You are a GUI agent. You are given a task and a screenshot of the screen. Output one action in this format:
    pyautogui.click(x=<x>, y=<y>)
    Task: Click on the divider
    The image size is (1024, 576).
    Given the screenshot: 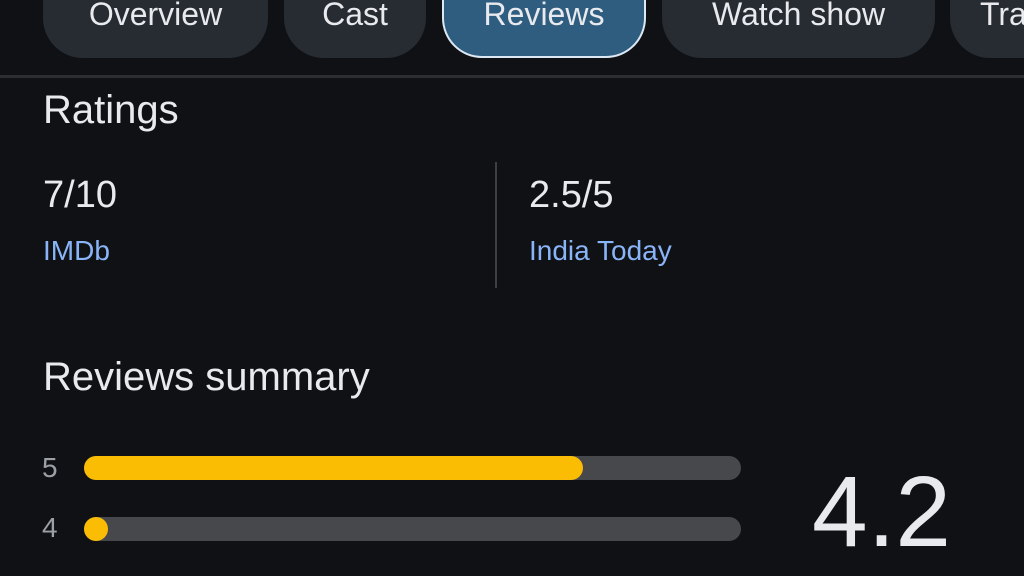 What is the action you would take?
    pyautogui.click(x=512, y=76)
    